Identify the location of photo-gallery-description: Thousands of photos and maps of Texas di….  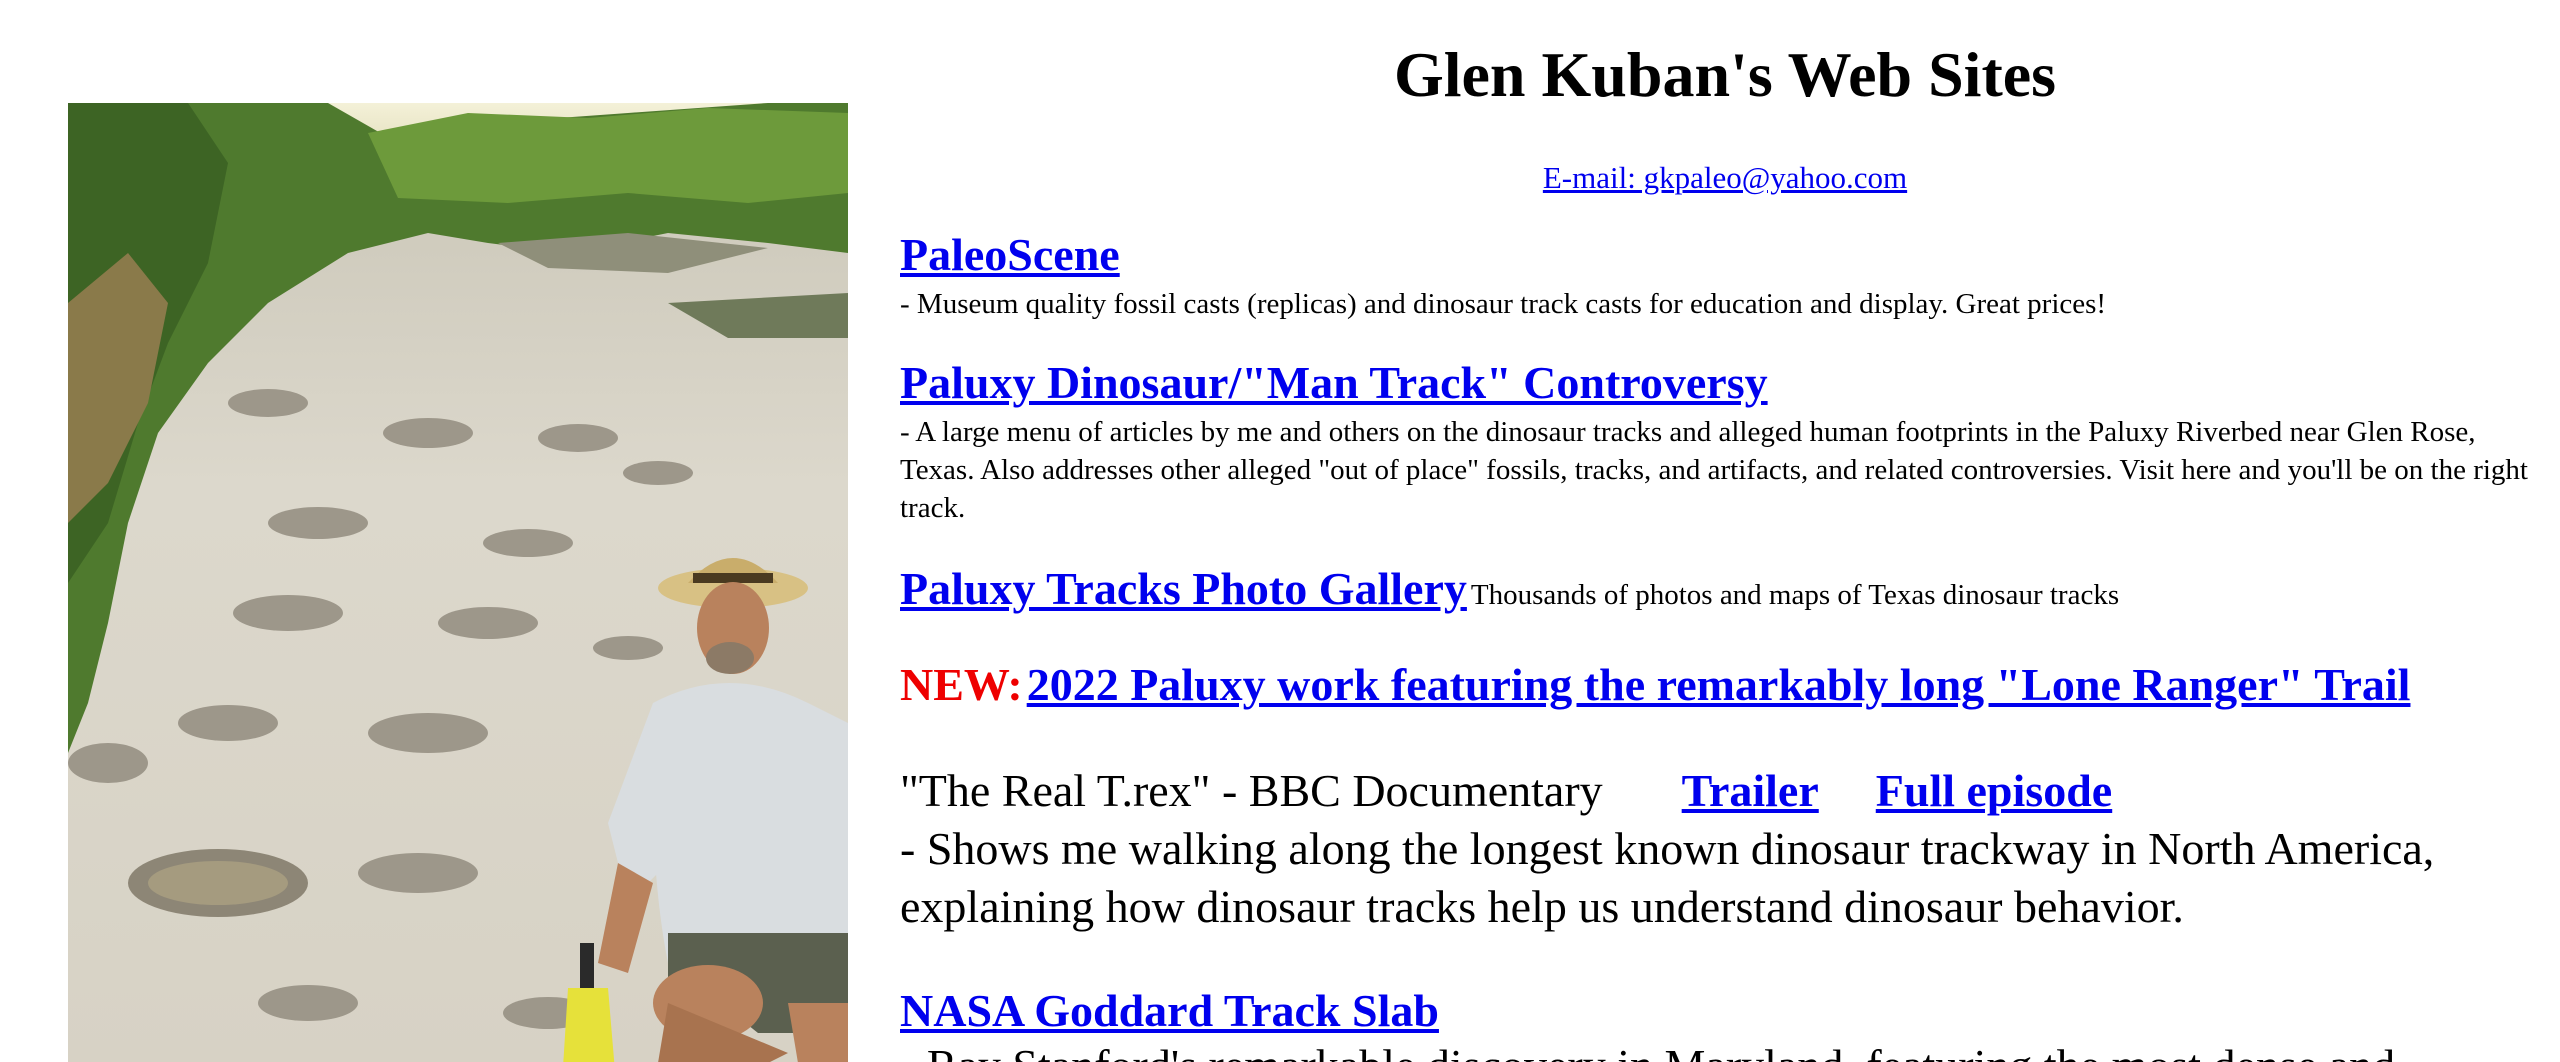
(1795, 595).